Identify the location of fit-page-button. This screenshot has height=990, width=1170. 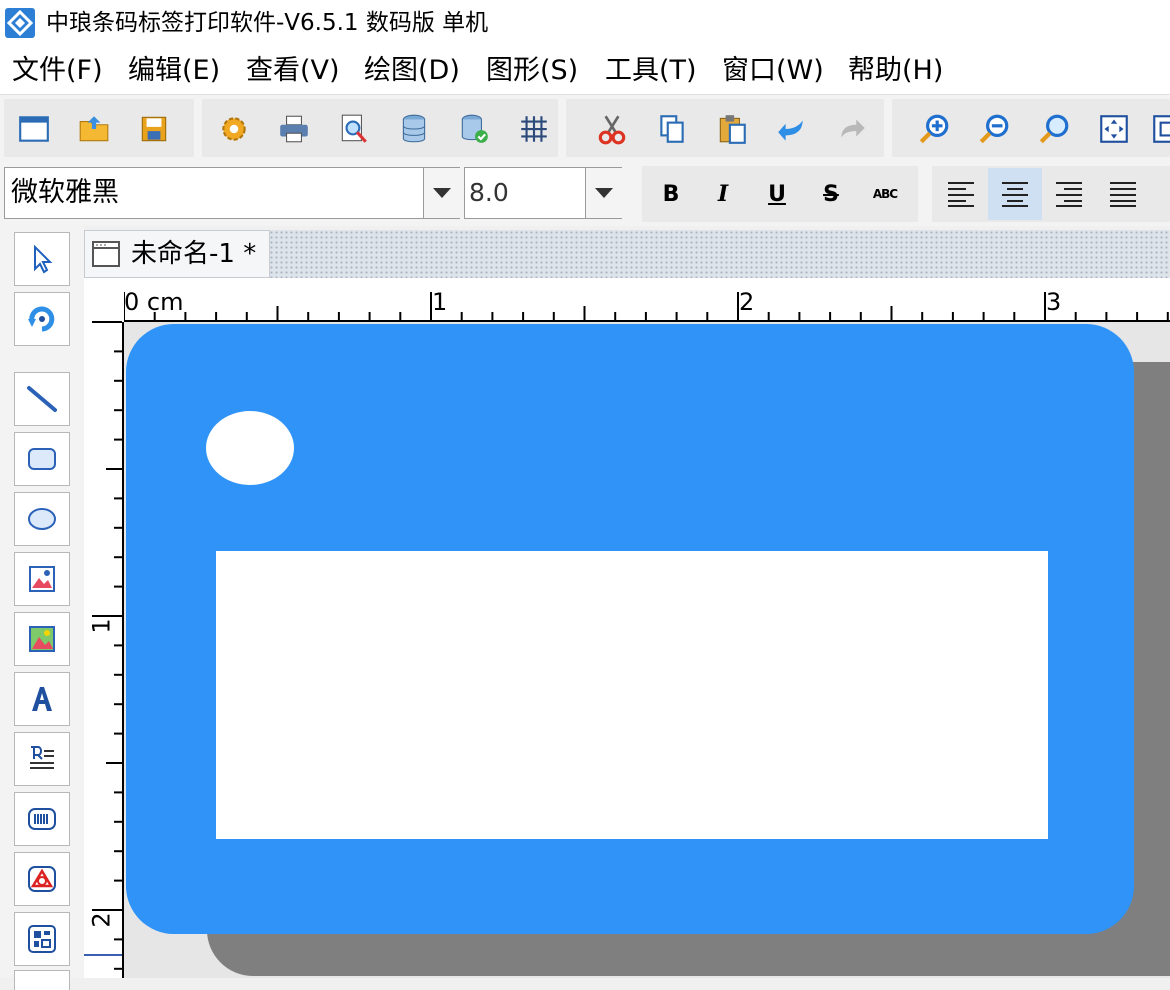
(1114, 129).